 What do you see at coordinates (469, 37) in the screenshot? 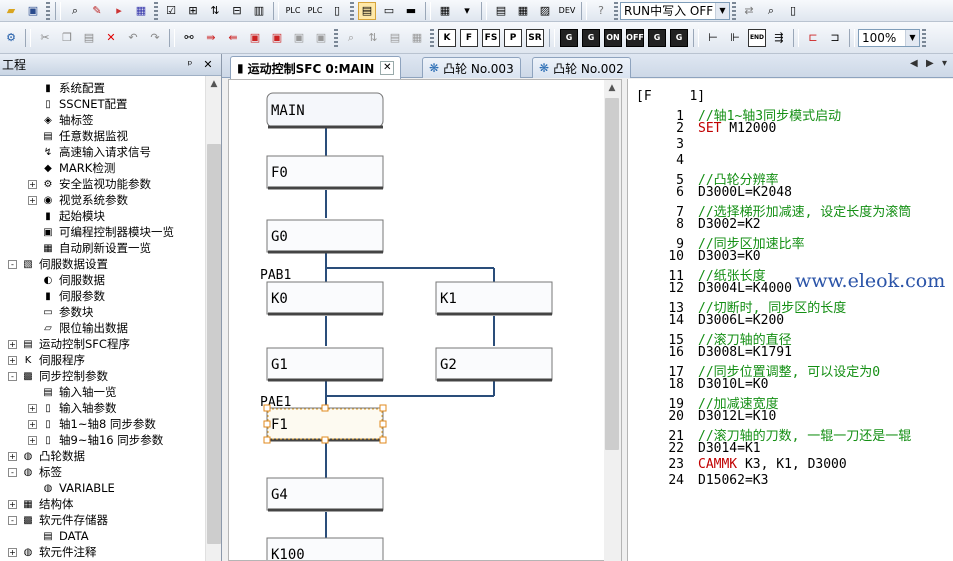
I see `insert-f-button: F` at bounding box center [469, 37].